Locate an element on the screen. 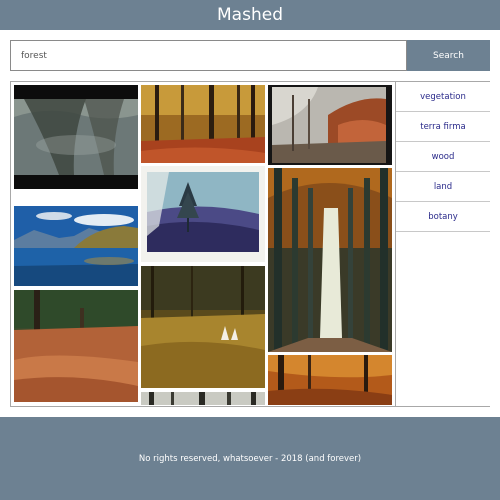  golden-forest-clearing-image is located at coordinates (203, 327).